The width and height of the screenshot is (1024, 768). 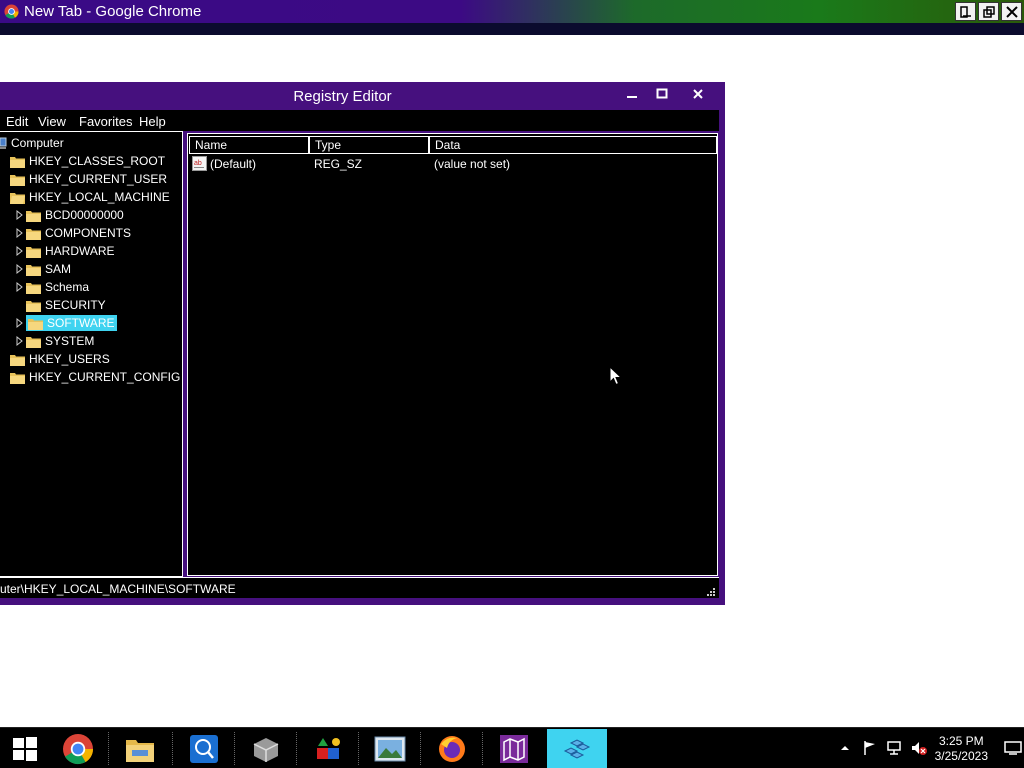 I want to click on tree-item-hkey-local-machine: HKEY_LOCAL_MACHINE, so click(x=90, y=197).